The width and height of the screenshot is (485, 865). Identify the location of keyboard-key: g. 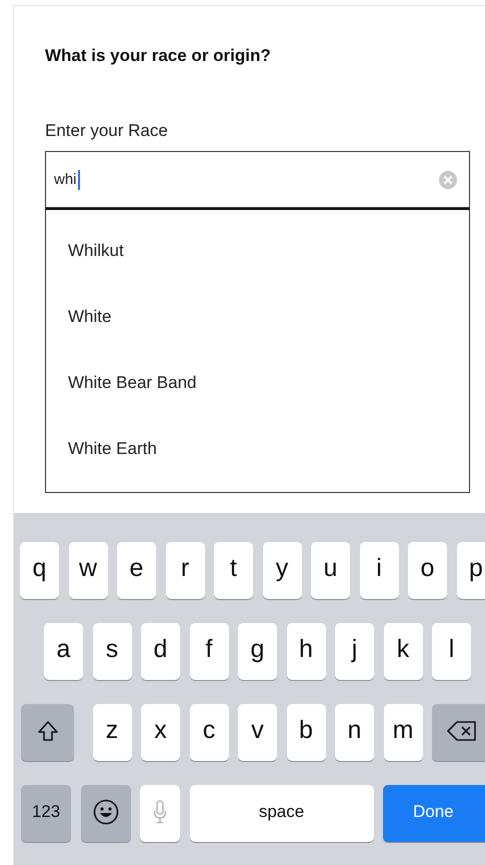
(257, 651).